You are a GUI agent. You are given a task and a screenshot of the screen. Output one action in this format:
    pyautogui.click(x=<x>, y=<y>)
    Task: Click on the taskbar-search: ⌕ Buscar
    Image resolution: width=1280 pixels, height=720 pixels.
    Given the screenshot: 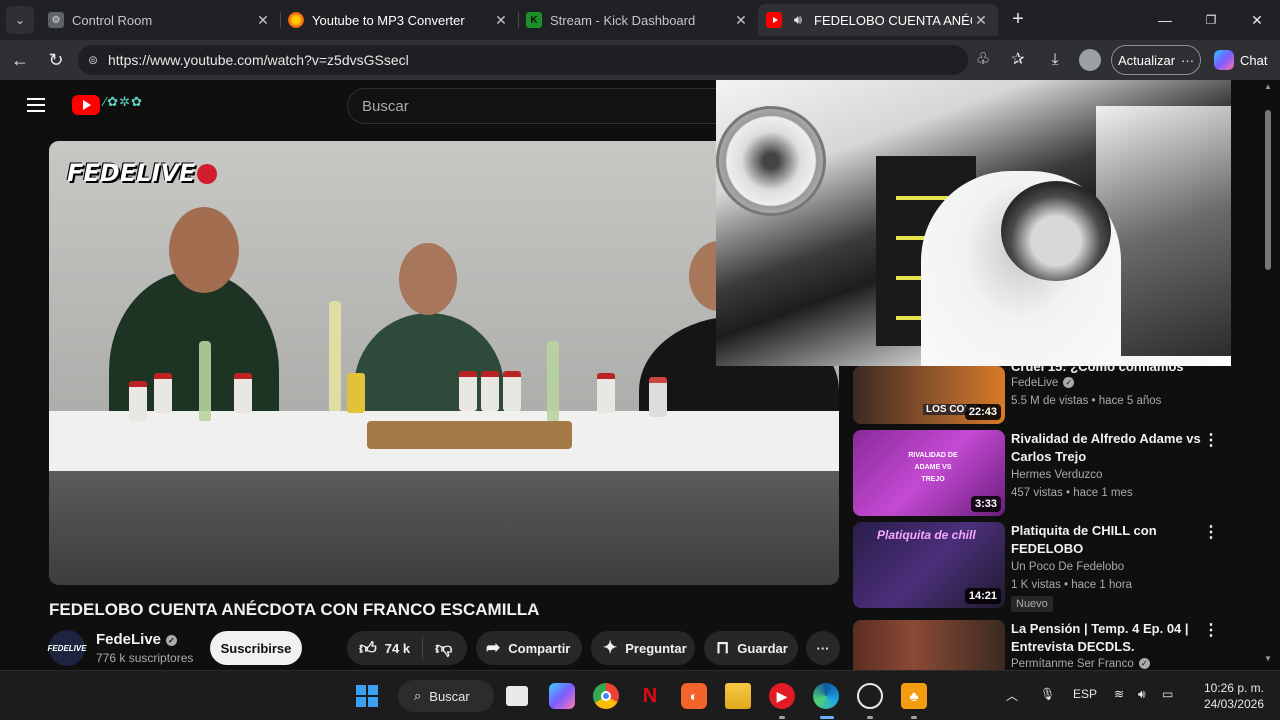 What is the action you would take?
    pyautogui.click(x=446, y=696)
    